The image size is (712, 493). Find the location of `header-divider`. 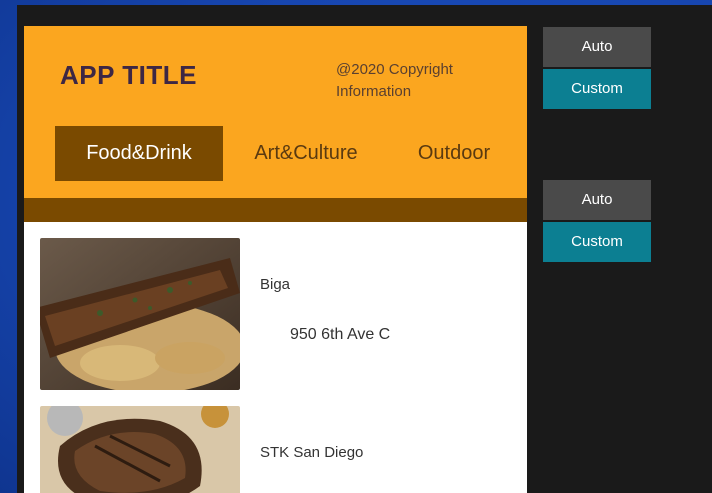

header-divider is located at coordinates (275, 210).